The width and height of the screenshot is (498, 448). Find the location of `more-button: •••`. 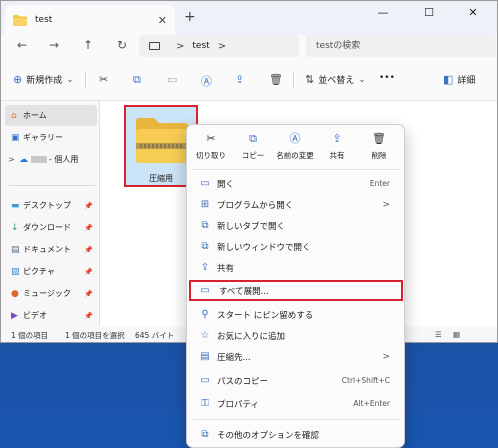

more-button: ••• is located at coordinates (387, 78).